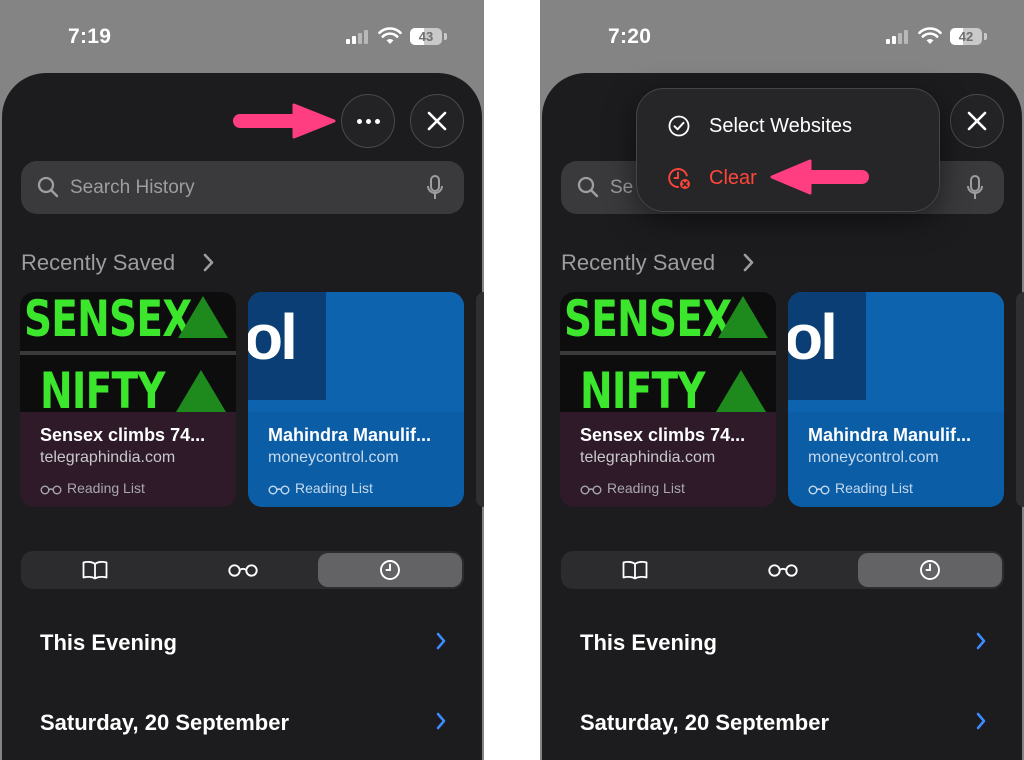  Describe the element at coordinates (966, 36) in the screenshot. I see `battery-icon: 42` at that location.